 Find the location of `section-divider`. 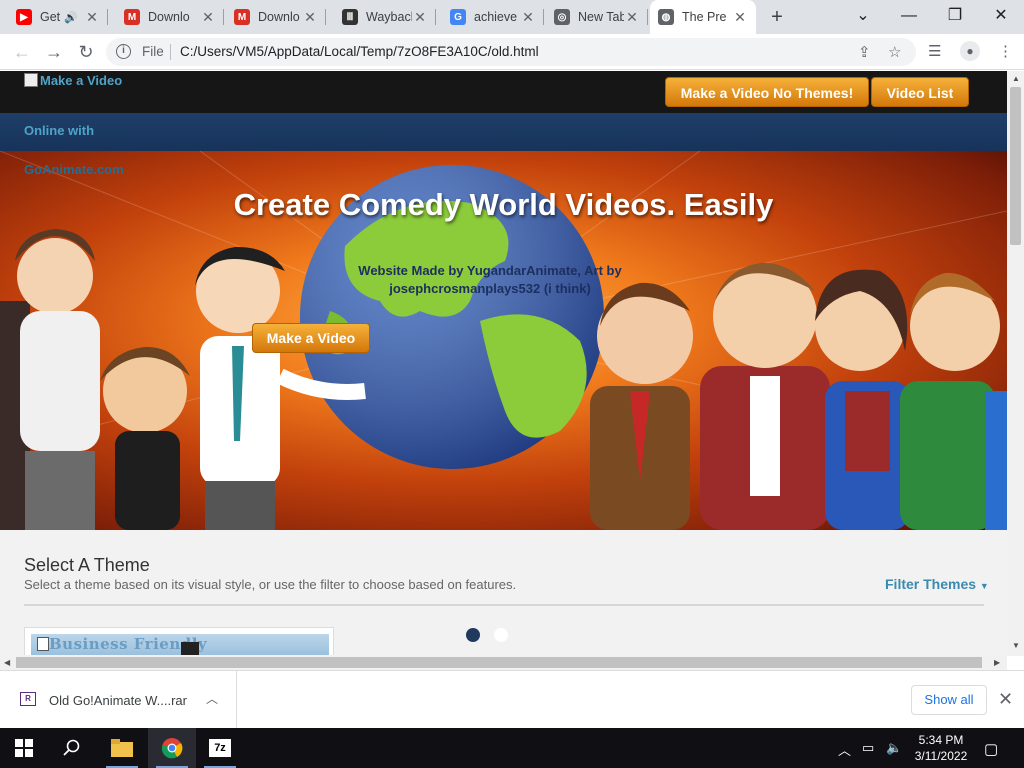

section-divider is located at coordinates (504, 605).